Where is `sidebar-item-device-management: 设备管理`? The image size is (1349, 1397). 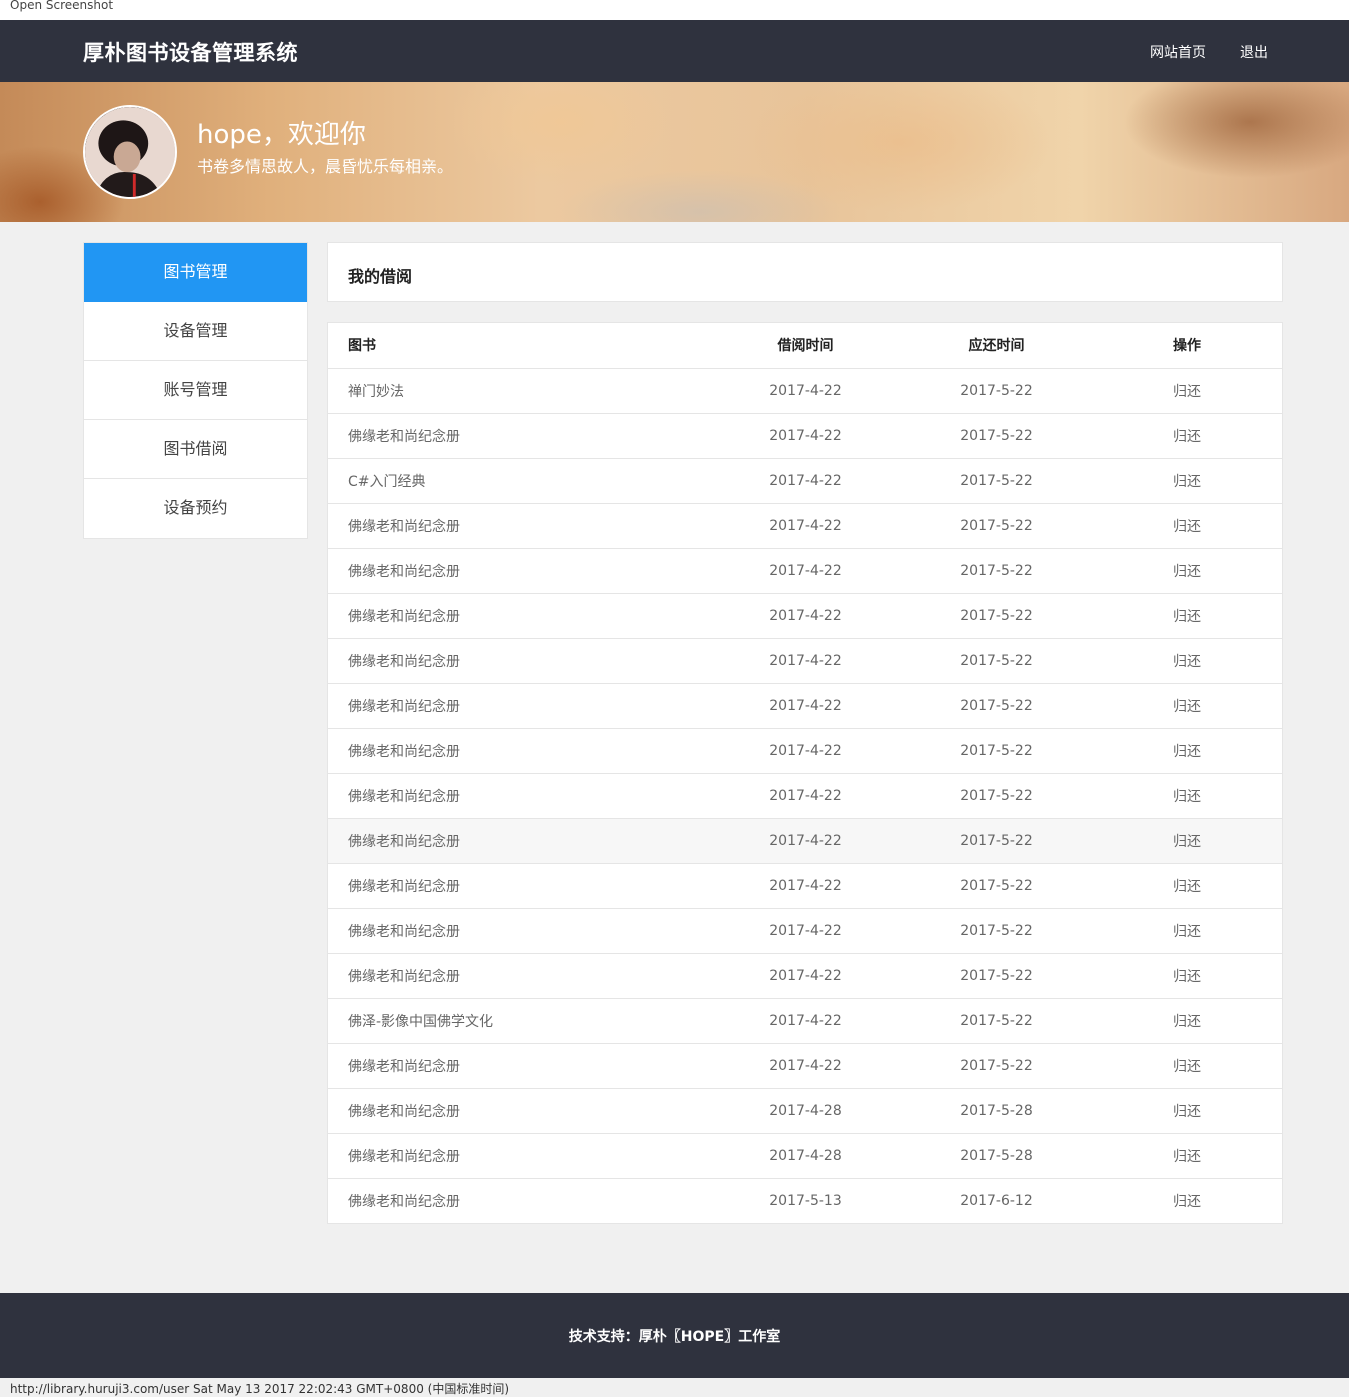 sidebar-item-device-management: 设备管理 is located at coordinates (195, 331).